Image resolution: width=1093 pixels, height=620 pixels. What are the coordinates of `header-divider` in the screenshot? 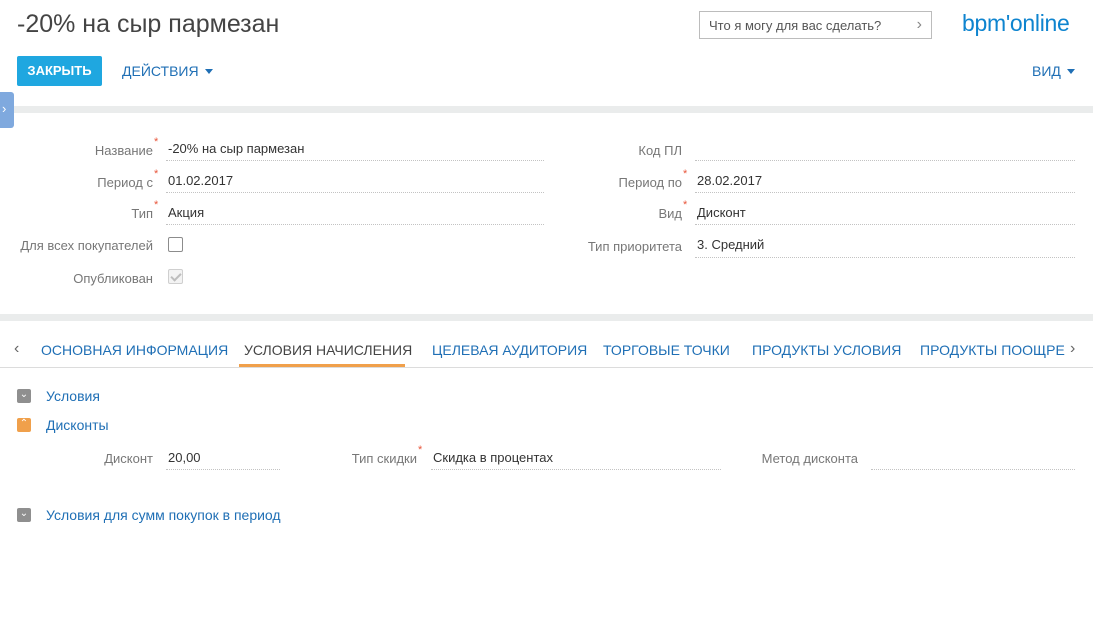 It's located at (546, 109).